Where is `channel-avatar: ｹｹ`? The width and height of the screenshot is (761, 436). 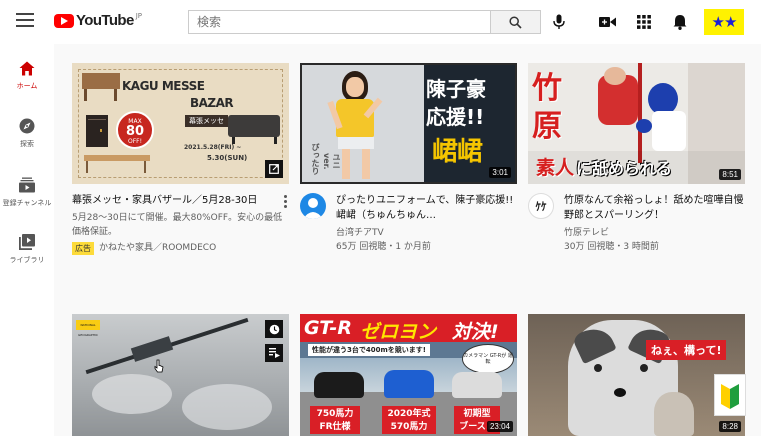 channel-avatar: ｹｹ is located at coordinates (541, 206).